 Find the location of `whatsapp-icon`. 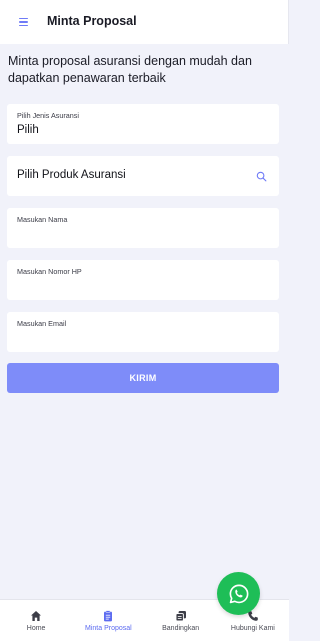

whatsapp-icon is located at coordinates (238, 593).